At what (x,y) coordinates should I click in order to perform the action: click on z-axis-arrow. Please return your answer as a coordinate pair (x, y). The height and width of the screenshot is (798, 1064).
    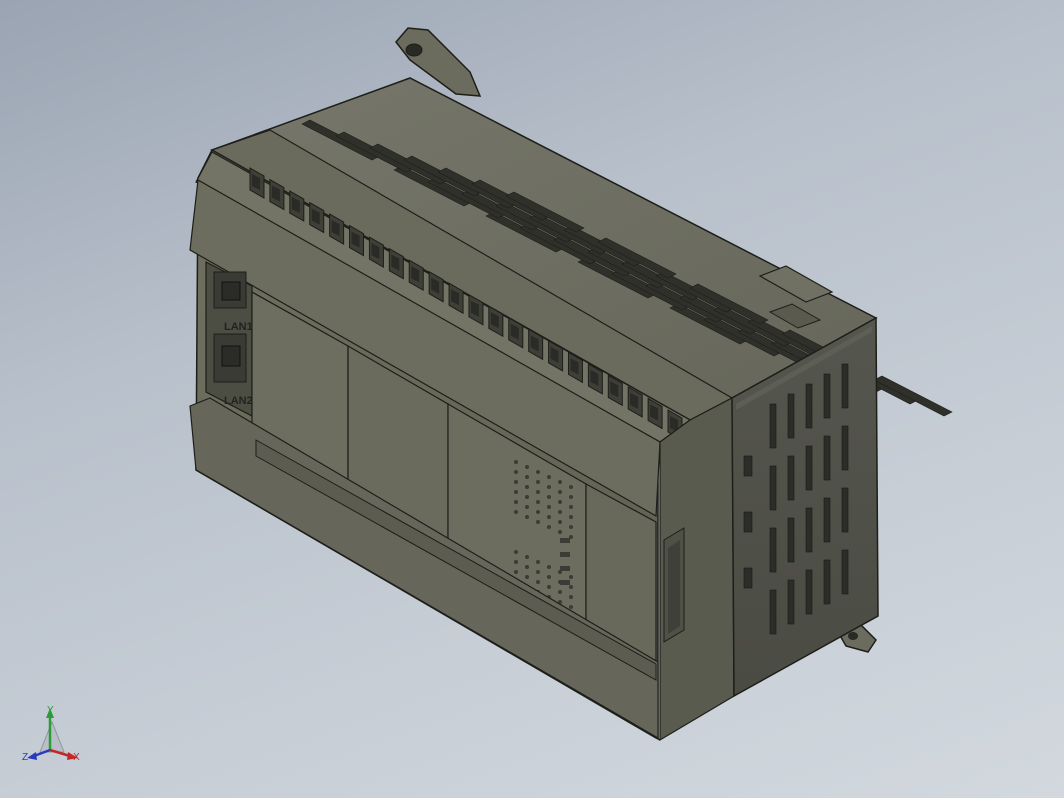
    Looking at the image, I should click on (32, 756).